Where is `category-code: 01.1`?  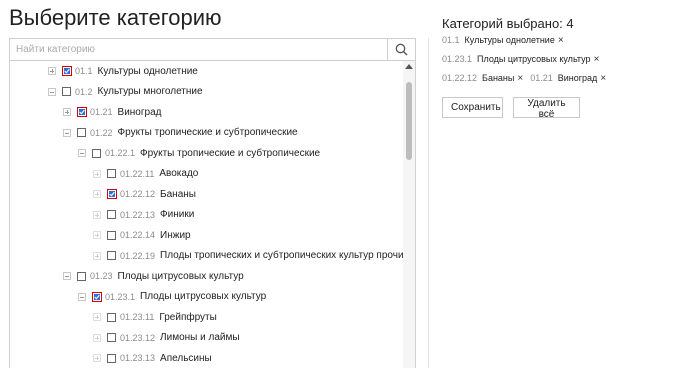 category-code: 01.1 is located at coordinates (84, 71).